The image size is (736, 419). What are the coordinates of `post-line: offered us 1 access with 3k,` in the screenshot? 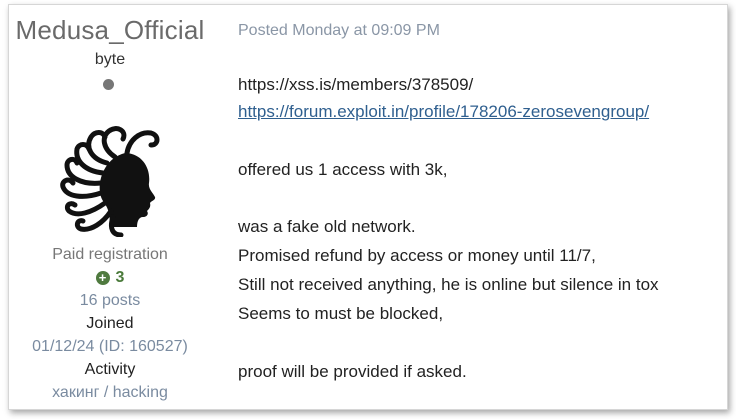 It's located at (343, 169).